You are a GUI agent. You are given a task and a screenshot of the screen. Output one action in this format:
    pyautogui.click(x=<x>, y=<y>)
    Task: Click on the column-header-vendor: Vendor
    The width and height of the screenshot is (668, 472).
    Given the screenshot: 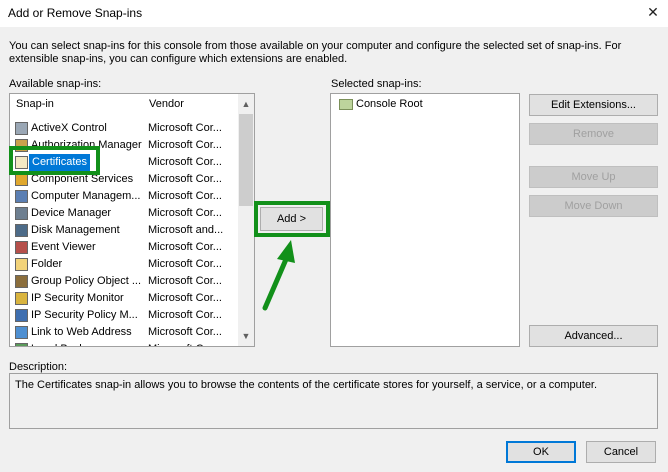 What is the action you would take?
    pyautogui.click(x=166, y=104)
    